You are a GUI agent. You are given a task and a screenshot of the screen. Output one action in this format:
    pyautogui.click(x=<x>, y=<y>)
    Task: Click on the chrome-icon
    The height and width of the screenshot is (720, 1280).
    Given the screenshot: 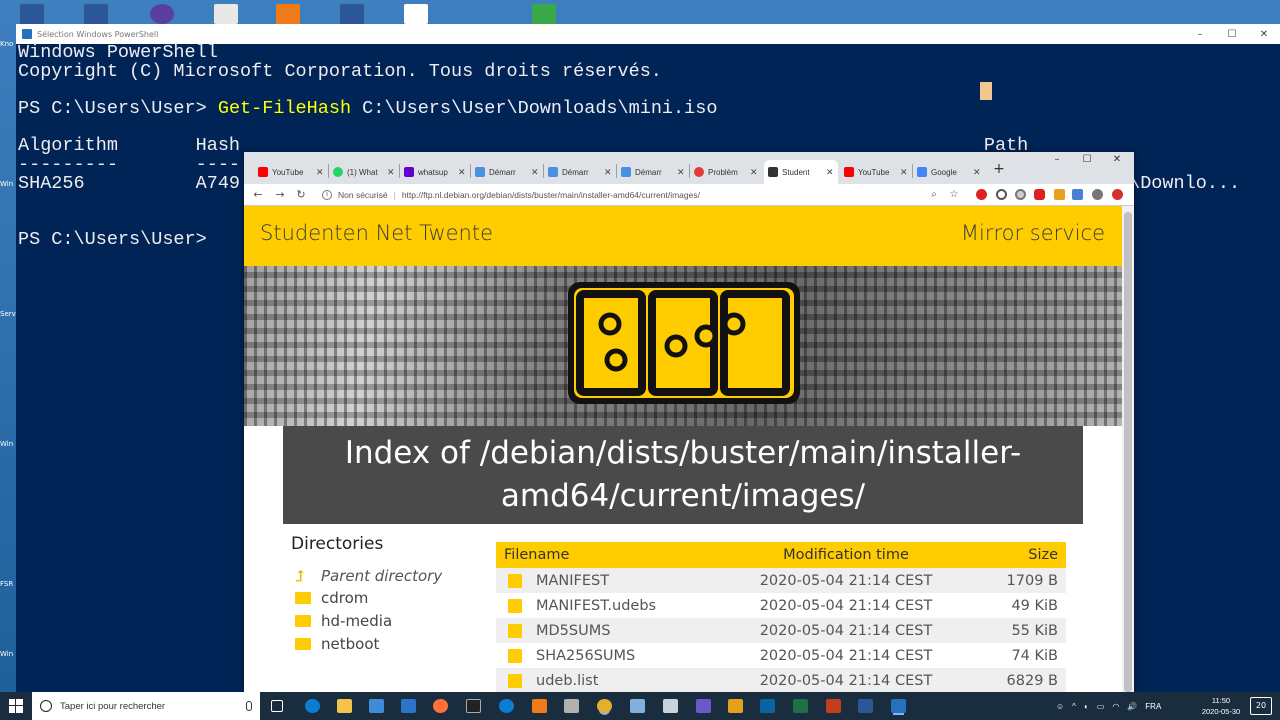 What is the action you would take?
    pyautogui.click(x=604, y=706)
    